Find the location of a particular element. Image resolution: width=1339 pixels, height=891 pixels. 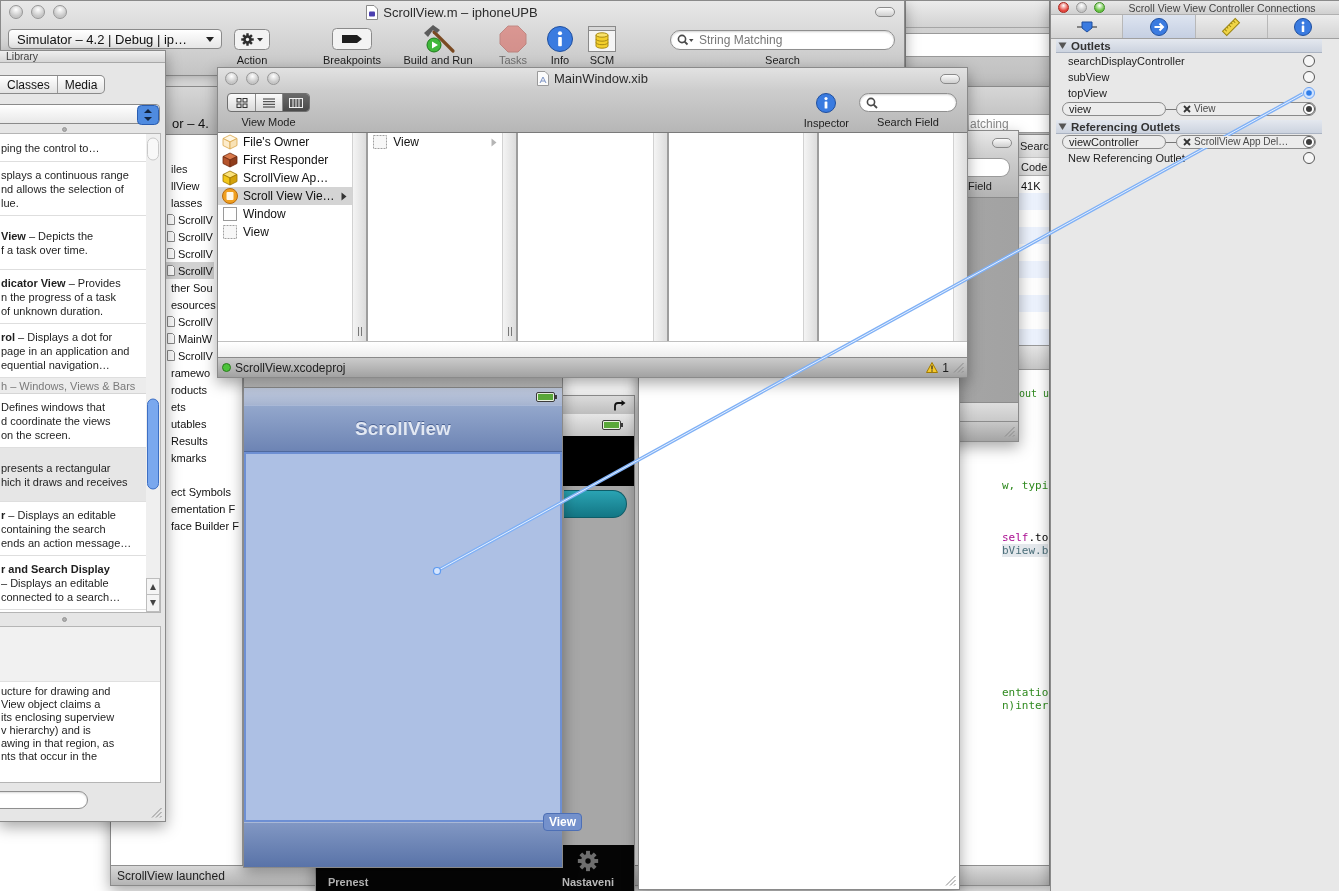

segment-tab: Classes is located at coordinates (28, 84).